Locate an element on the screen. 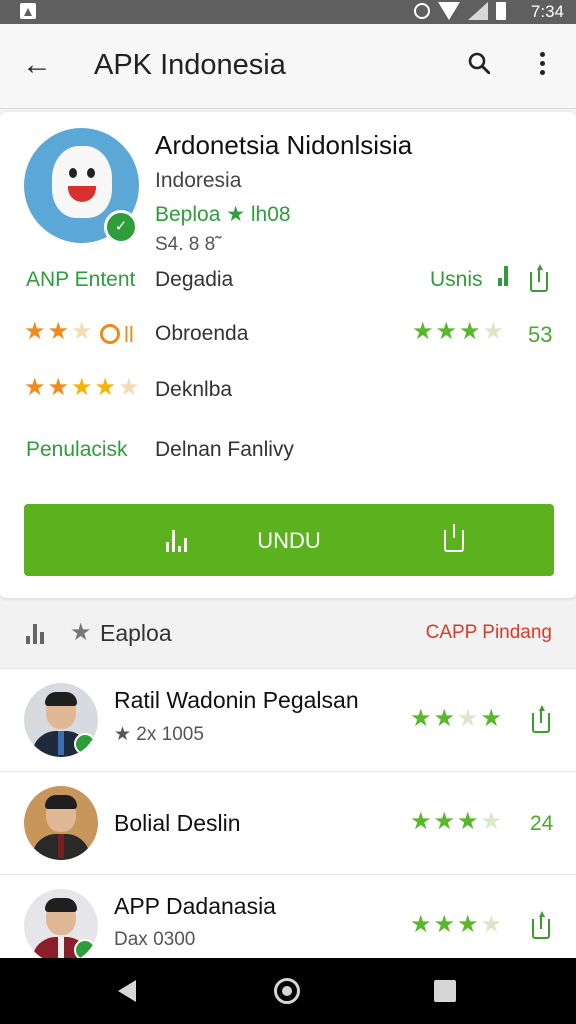 The image size is (576, 1024). list-item-title: APP Dadanasia is located at coordinates (195, 906).